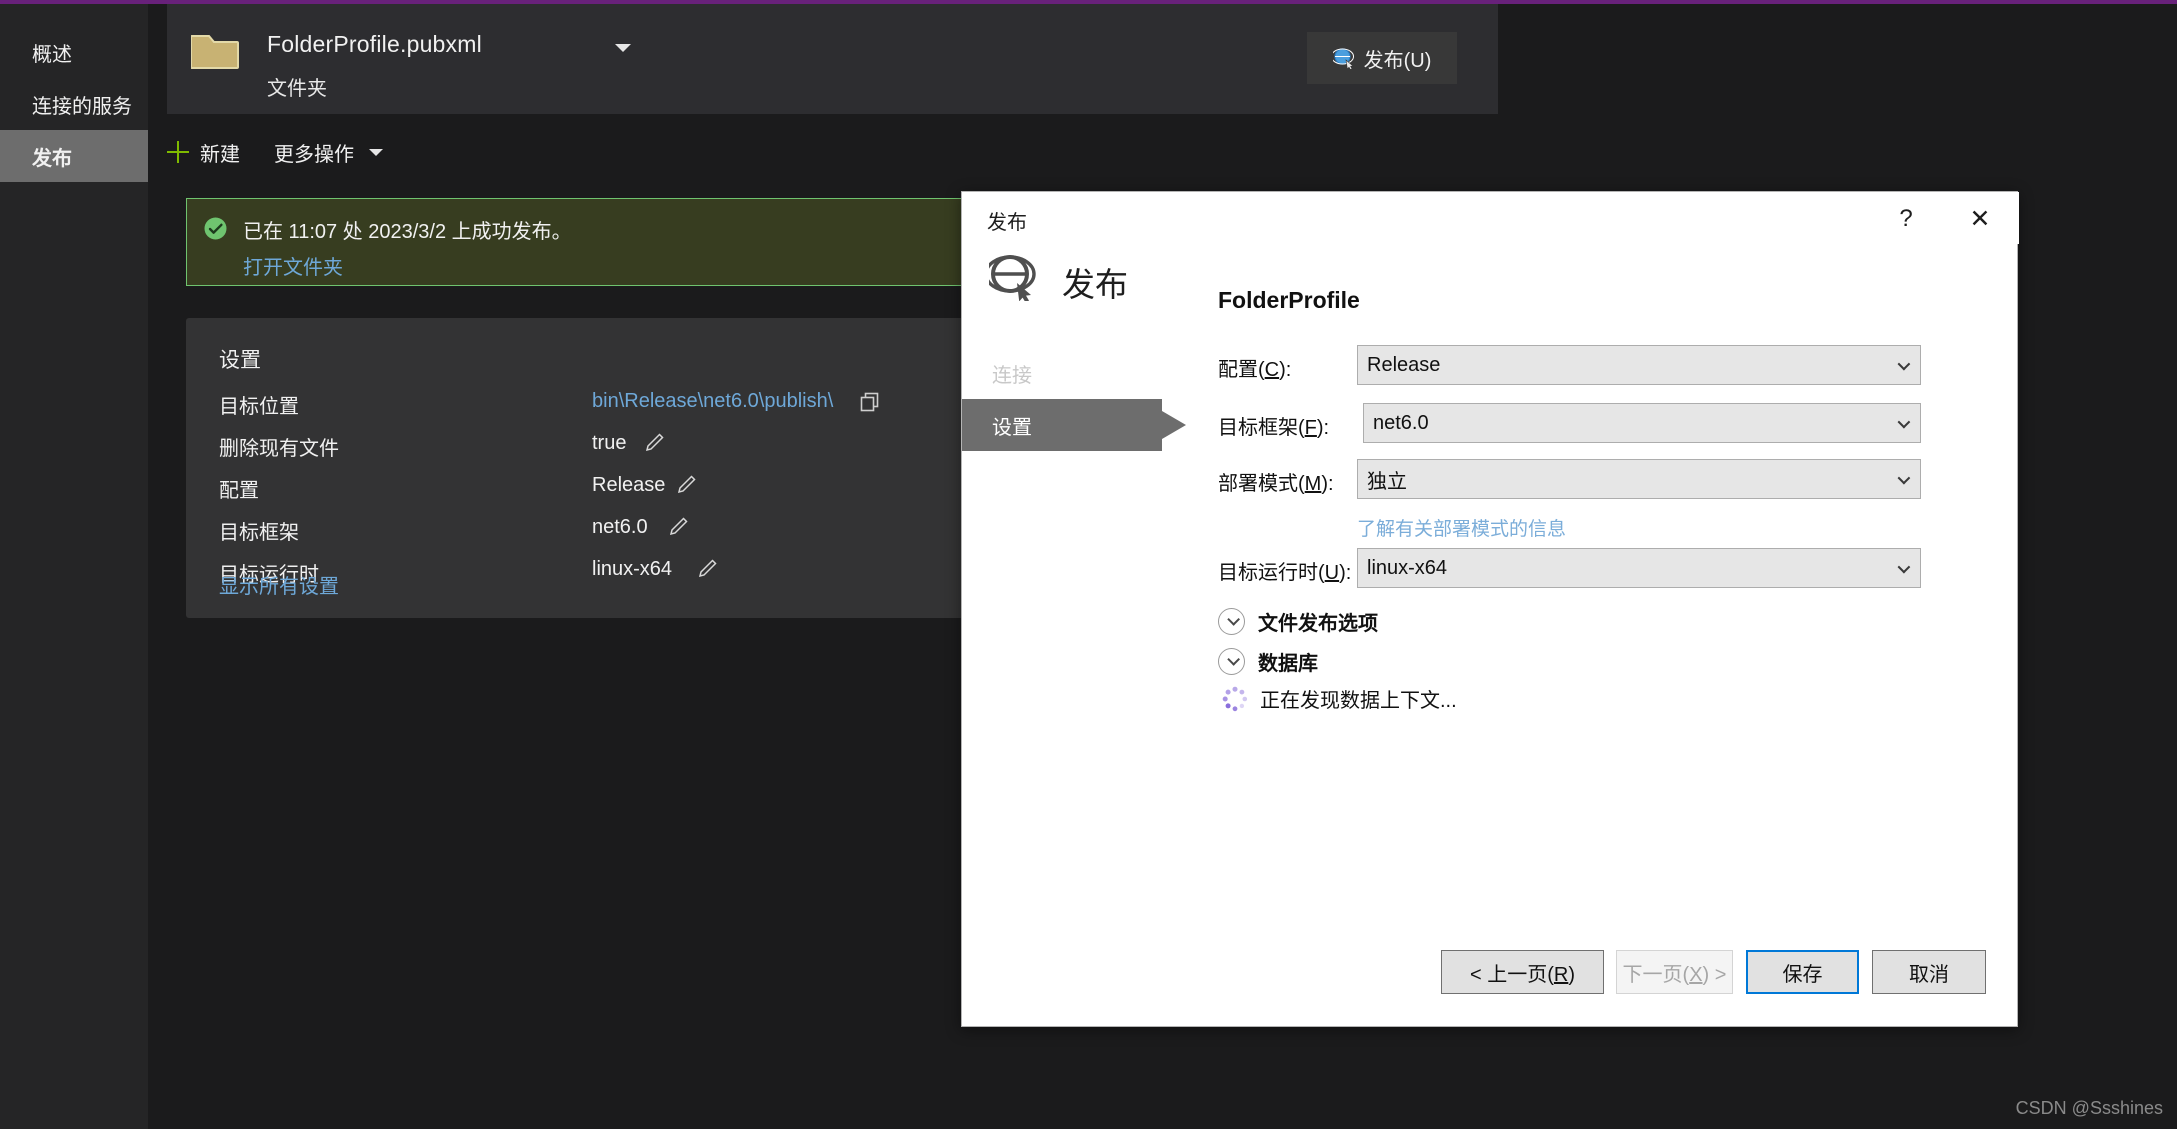 This screenshot has width=2177, height=1129. Describe the element at coordinates (74, 156) in the screenshot. I see `sidebar-item-publish: 发布` at that location.